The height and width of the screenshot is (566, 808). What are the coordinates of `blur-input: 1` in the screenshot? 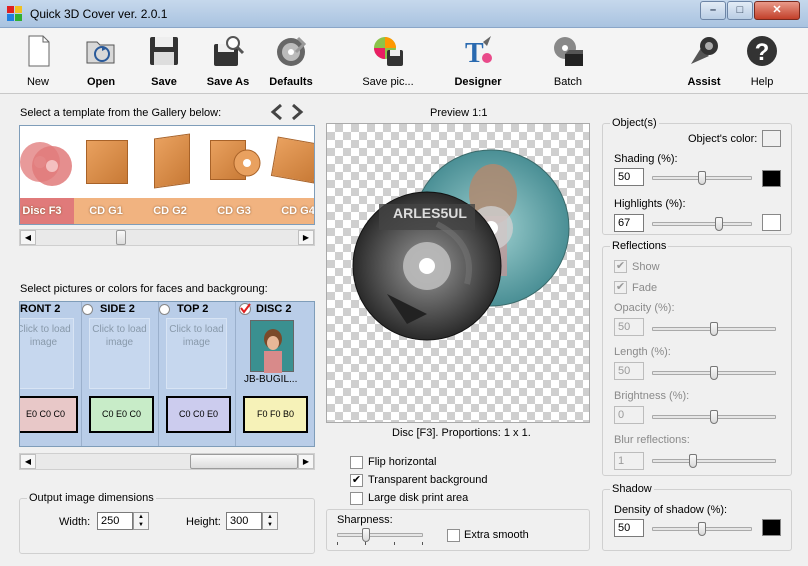 It's located at (629, 461).